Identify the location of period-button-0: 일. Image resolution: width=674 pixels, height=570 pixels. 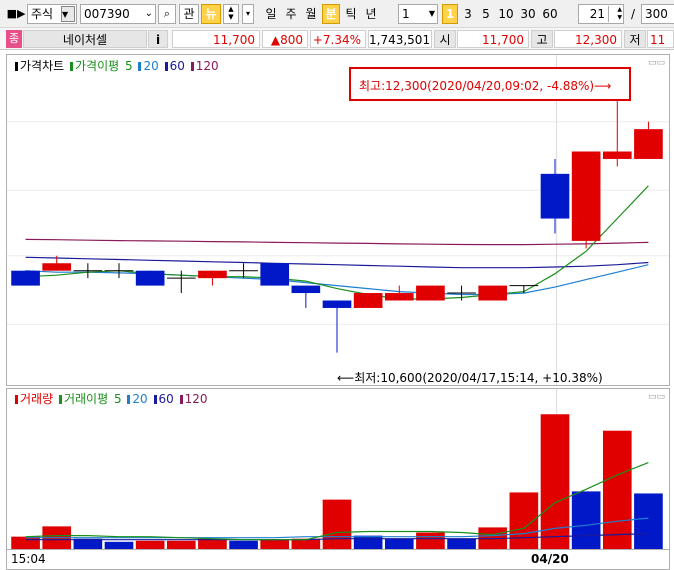
(271, 14).